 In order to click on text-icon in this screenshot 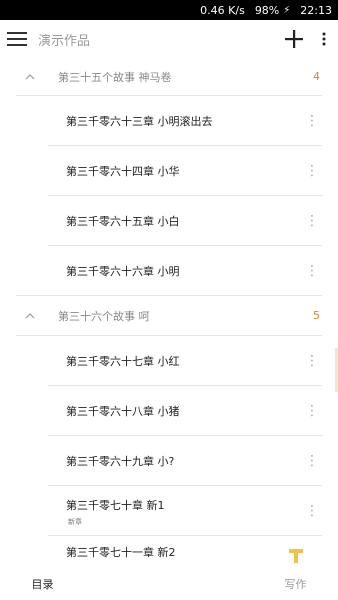, I will do `click(296, 556)`.